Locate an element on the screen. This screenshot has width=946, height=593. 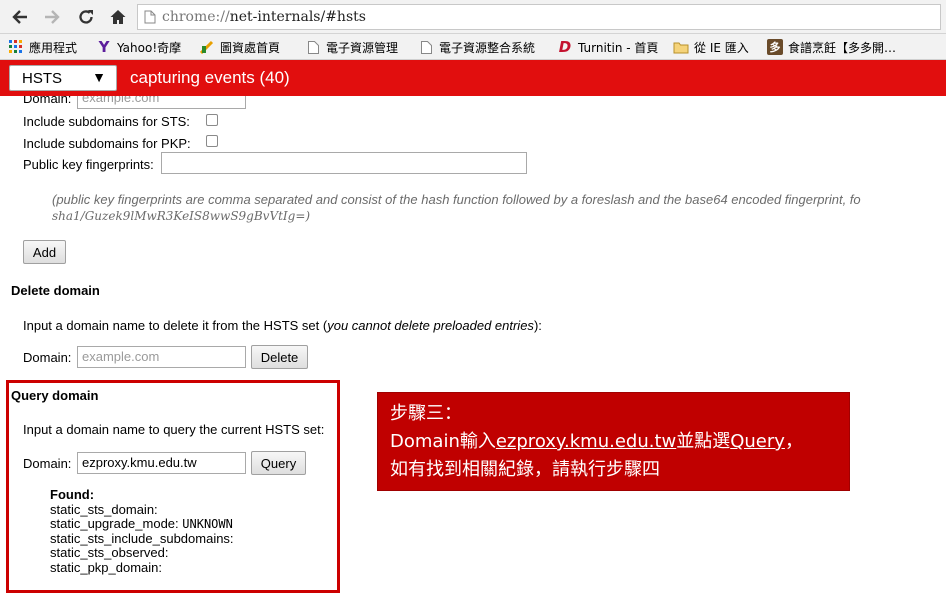
home-icon is located at coordinates (118, 17).